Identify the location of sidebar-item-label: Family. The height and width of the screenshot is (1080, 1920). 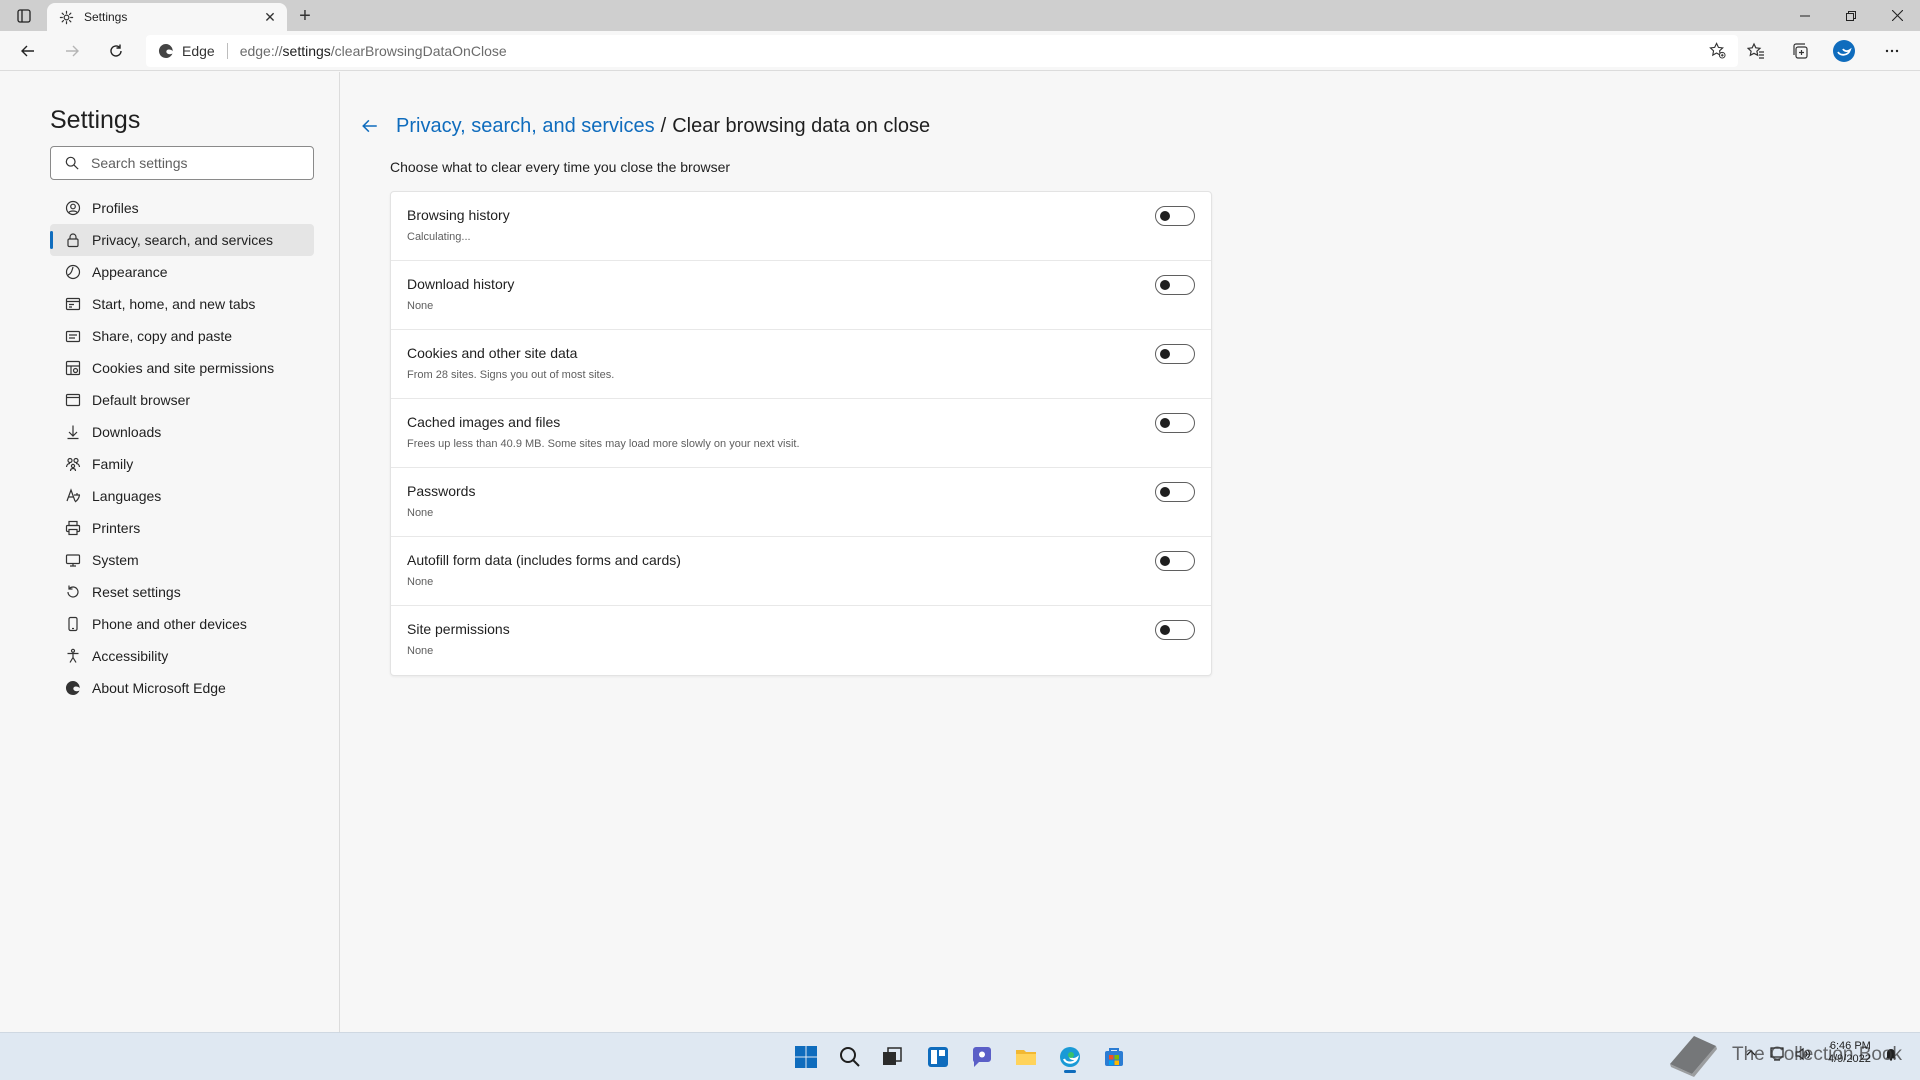
(113, 464).